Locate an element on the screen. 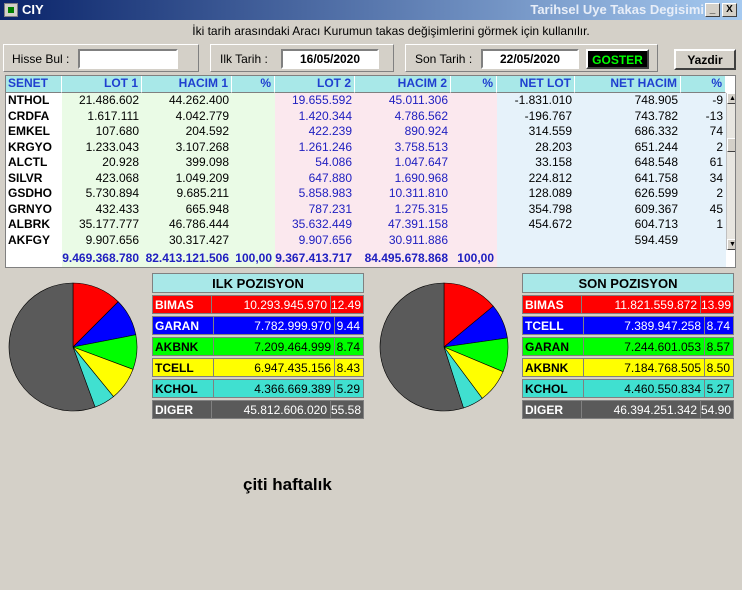 This screenshot has width=742, height=590. grid-cell-lot1: 5.730.894 is located at coordinates (102, 194).